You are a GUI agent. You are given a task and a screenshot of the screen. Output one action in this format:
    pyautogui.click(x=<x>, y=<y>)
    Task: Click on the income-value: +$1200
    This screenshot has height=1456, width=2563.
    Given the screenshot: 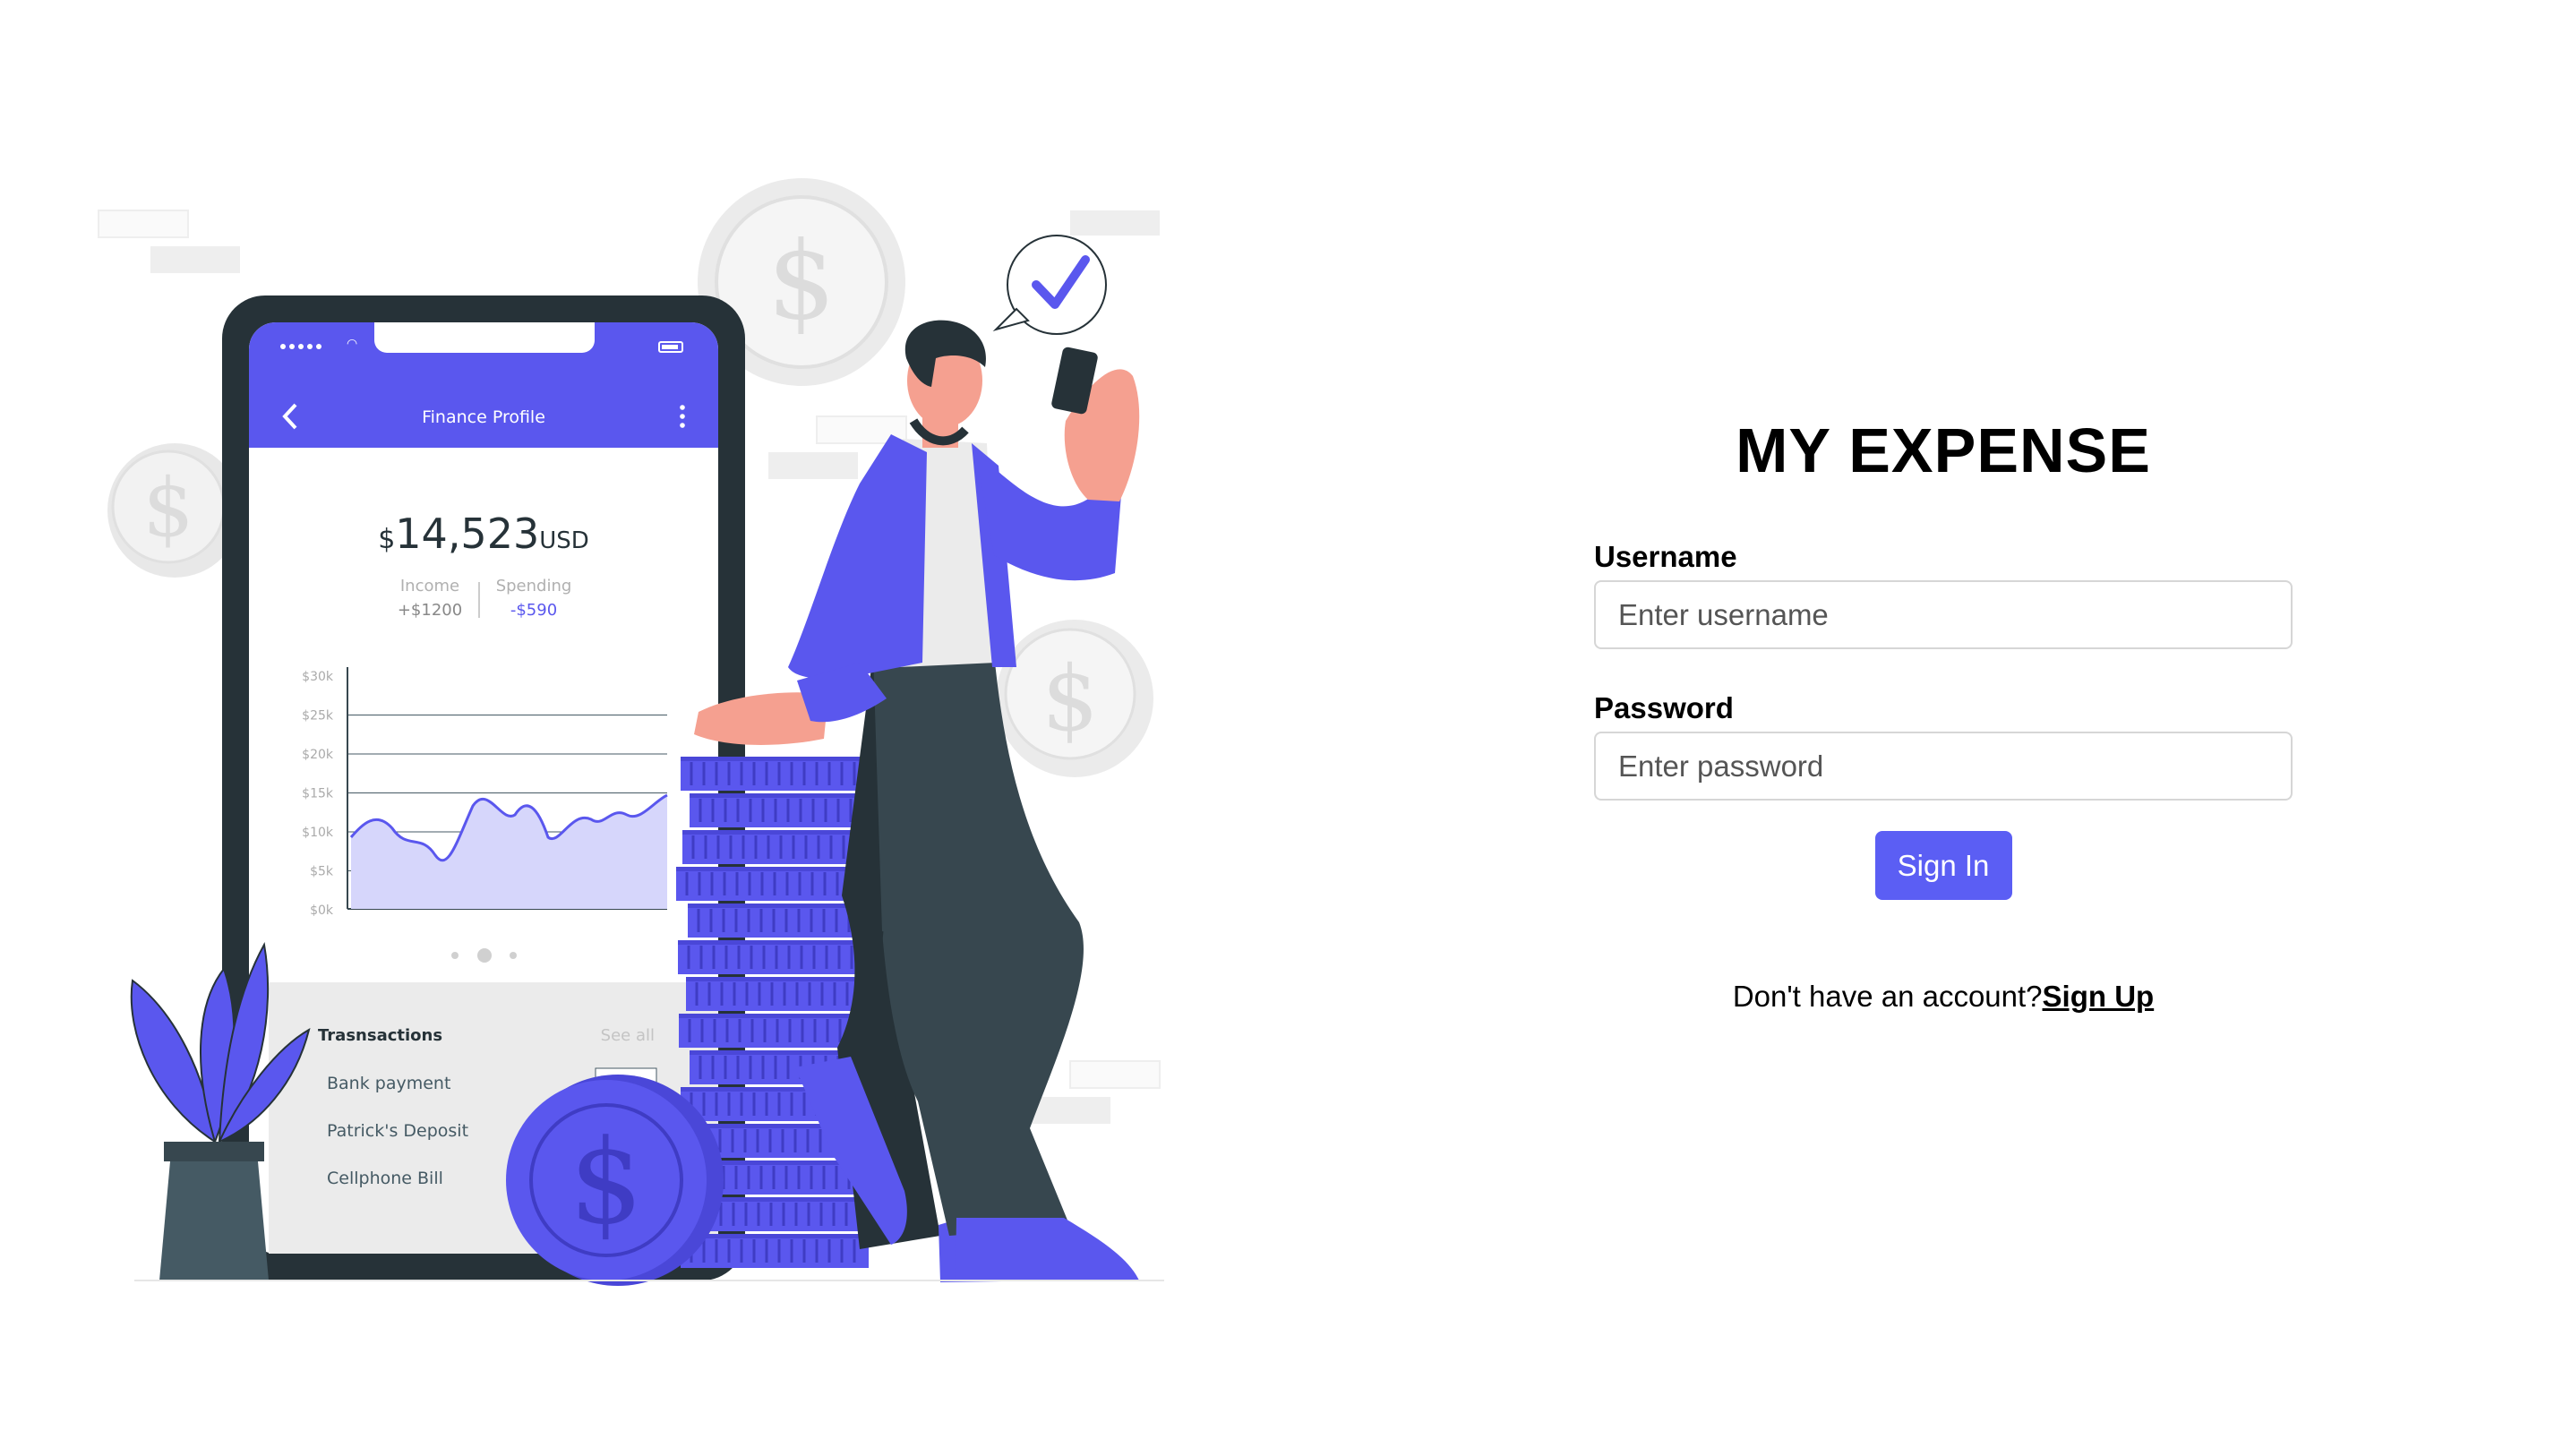 What is the action you would take?
    pyautogui.click(x=430, y=610)
    